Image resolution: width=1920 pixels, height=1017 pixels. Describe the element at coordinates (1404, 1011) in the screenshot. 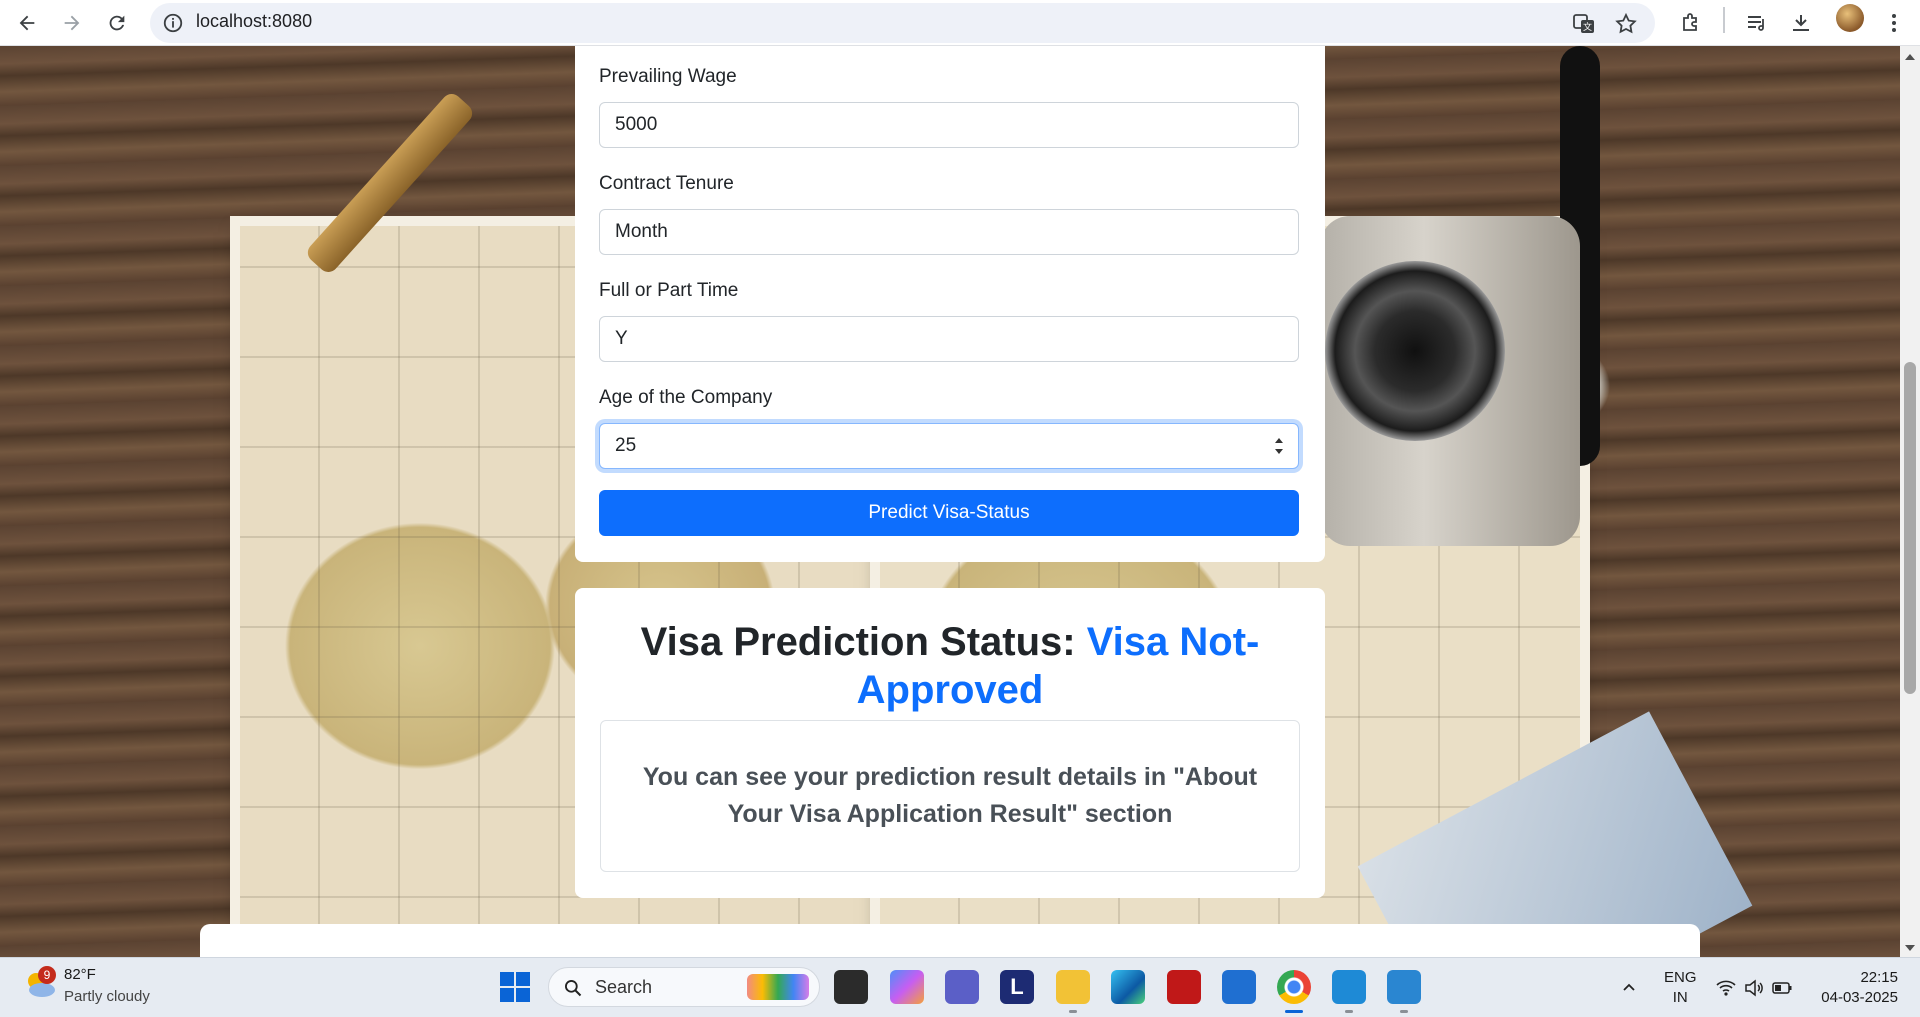

I see `monitor-running-indicator` at that location.